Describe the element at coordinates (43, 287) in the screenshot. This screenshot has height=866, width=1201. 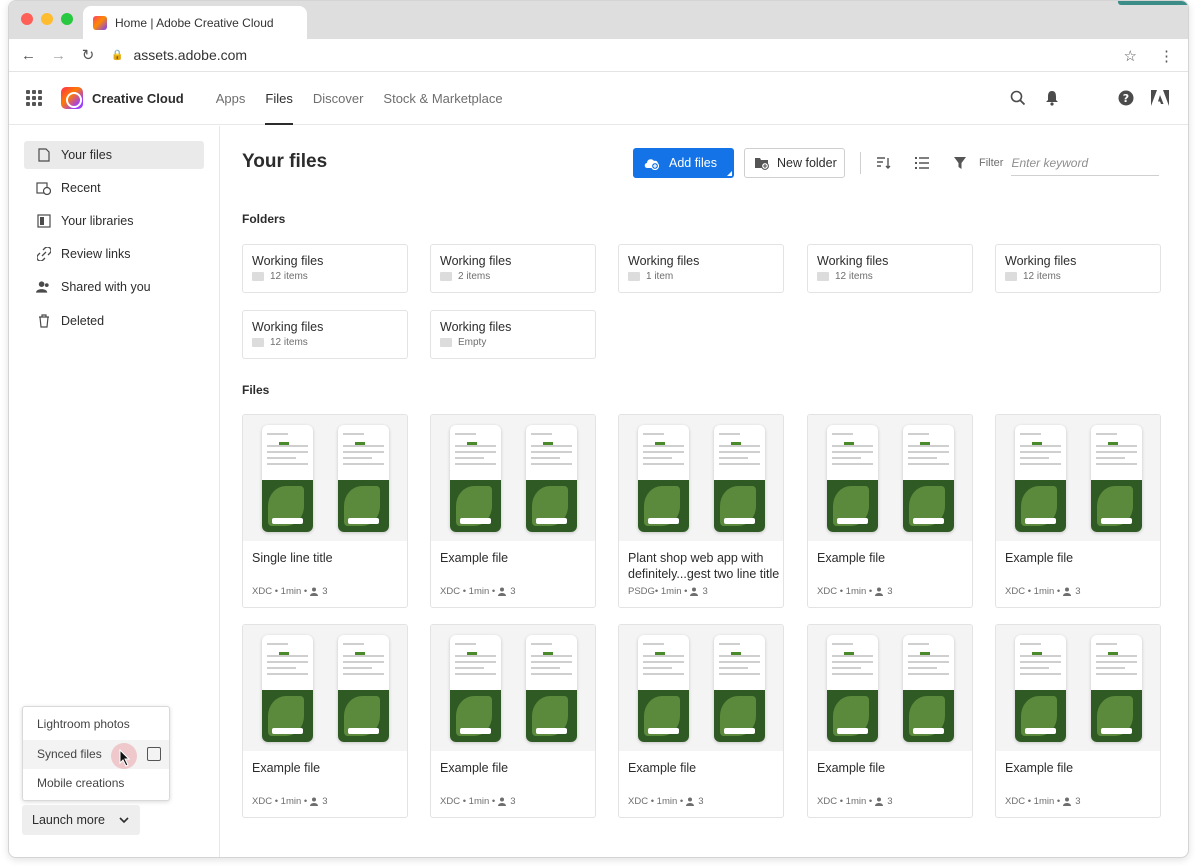
I see `people-icon` at that location.